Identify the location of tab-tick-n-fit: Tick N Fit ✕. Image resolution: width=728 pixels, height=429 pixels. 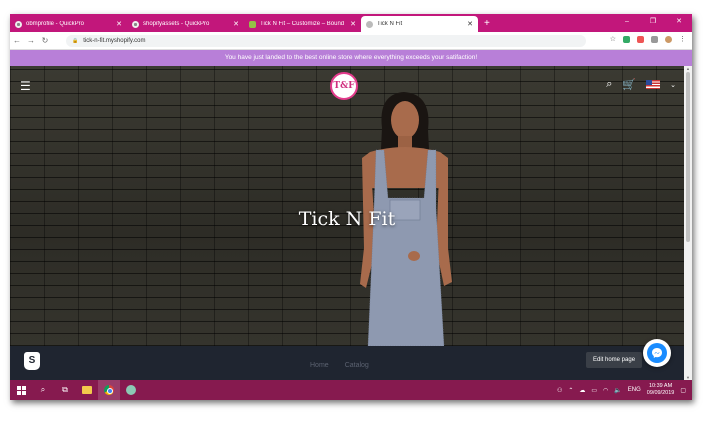
(419, 24).